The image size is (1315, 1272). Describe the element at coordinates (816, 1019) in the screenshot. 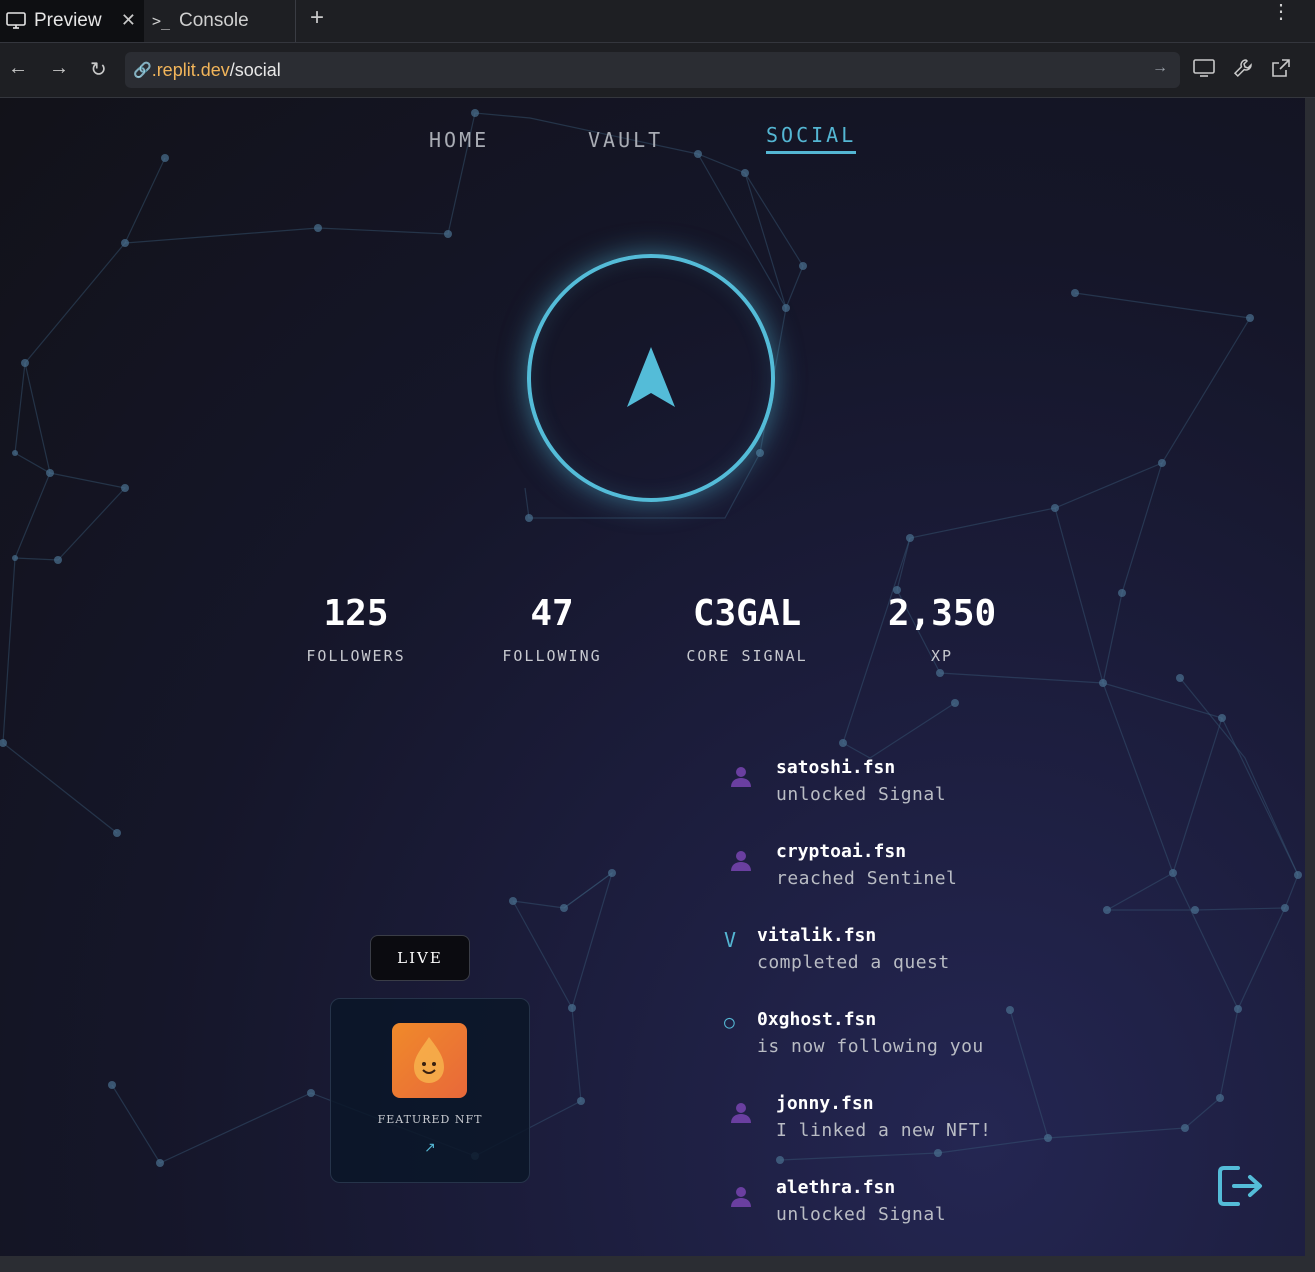

I see `activity-user: 0xghost.fsn` at that location.